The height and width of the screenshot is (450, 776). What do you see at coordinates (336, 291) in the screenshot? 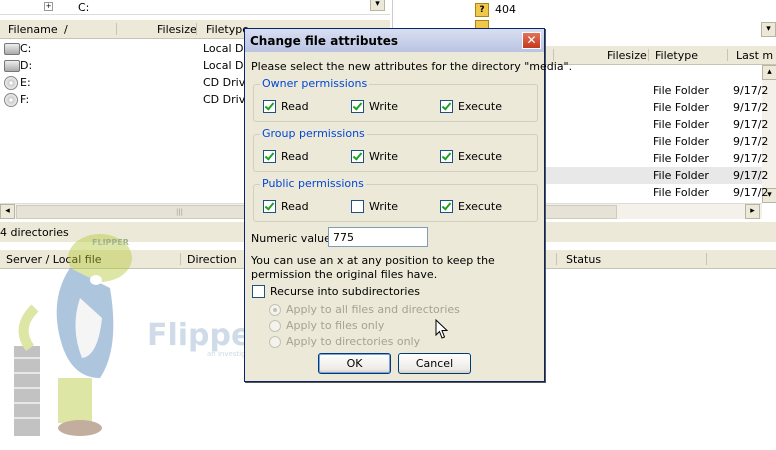
I see `recurse-subdirectories-checkbox: Recurse into subdirectories` at bounding box center [336, 291].